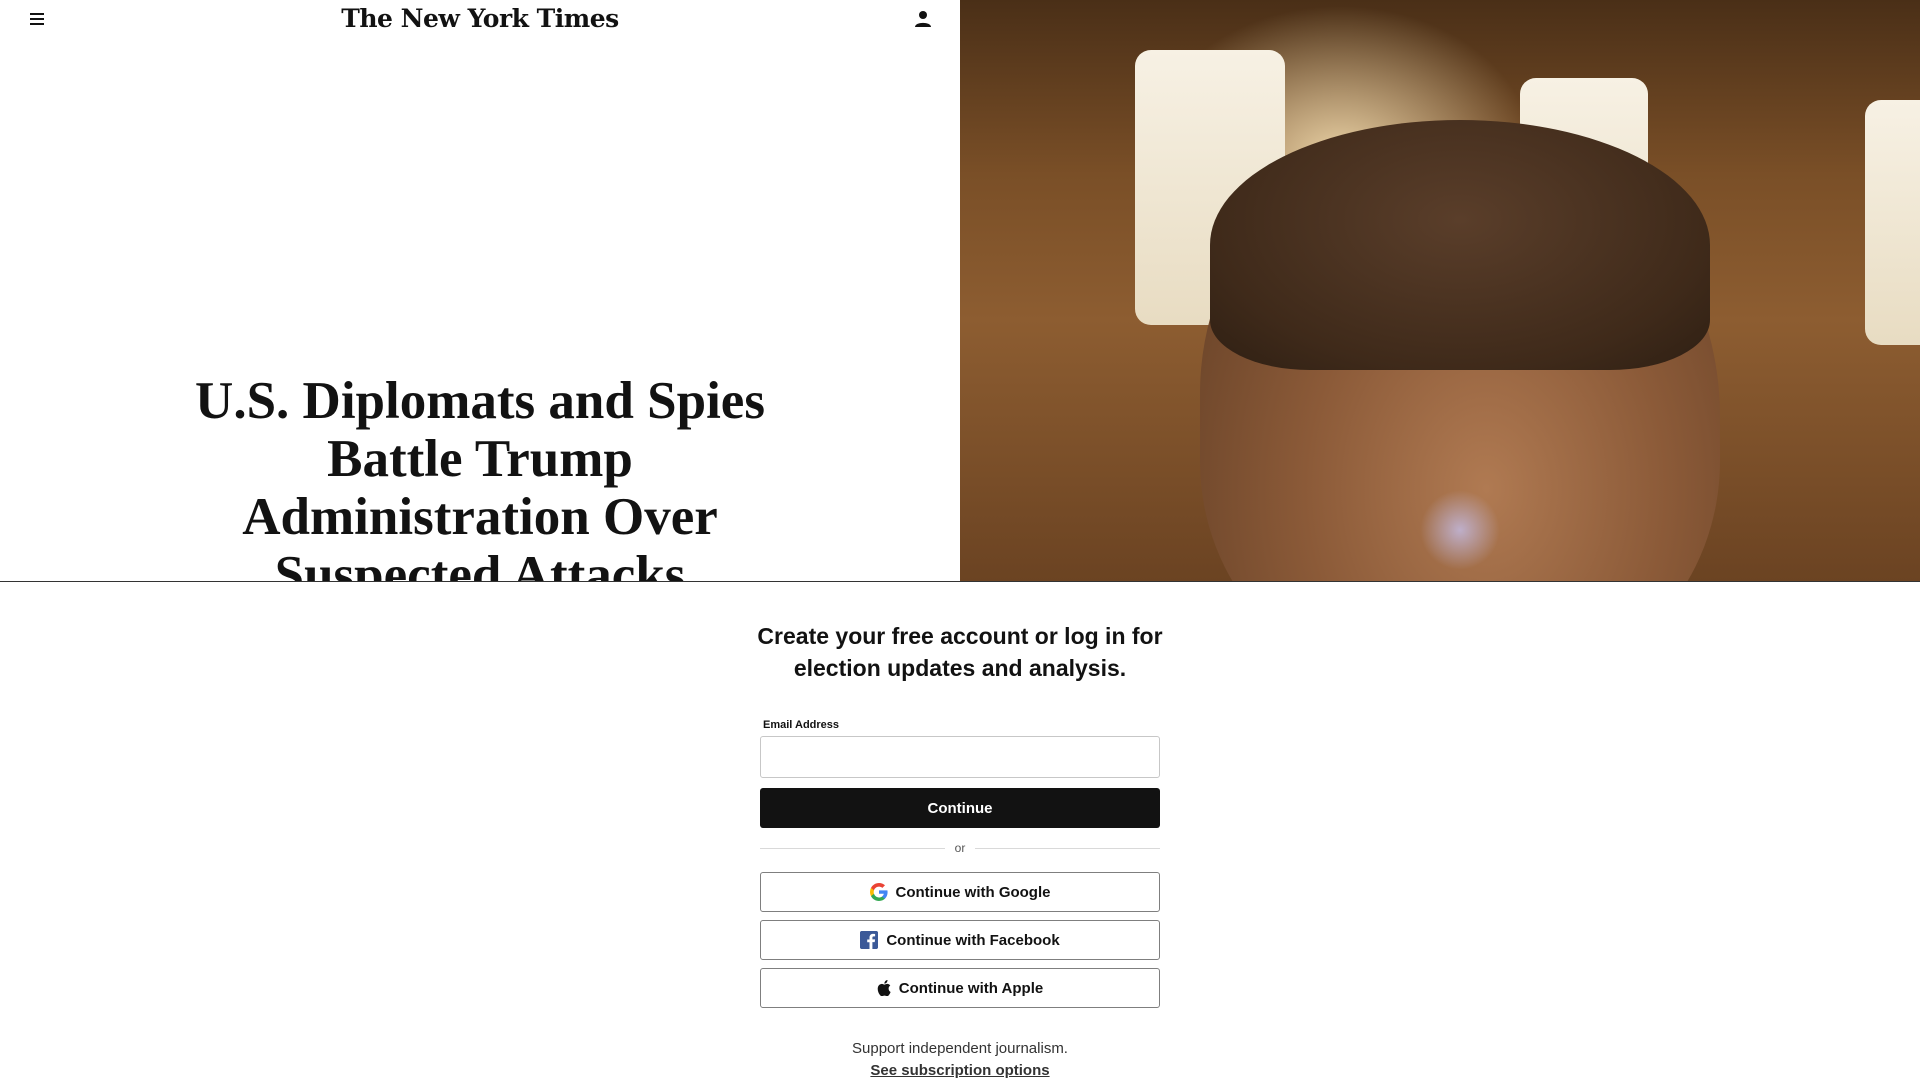 The height and width of the screenshot is (1080, 1920). I want to click on email-label: Email Address, so click(801, 725).